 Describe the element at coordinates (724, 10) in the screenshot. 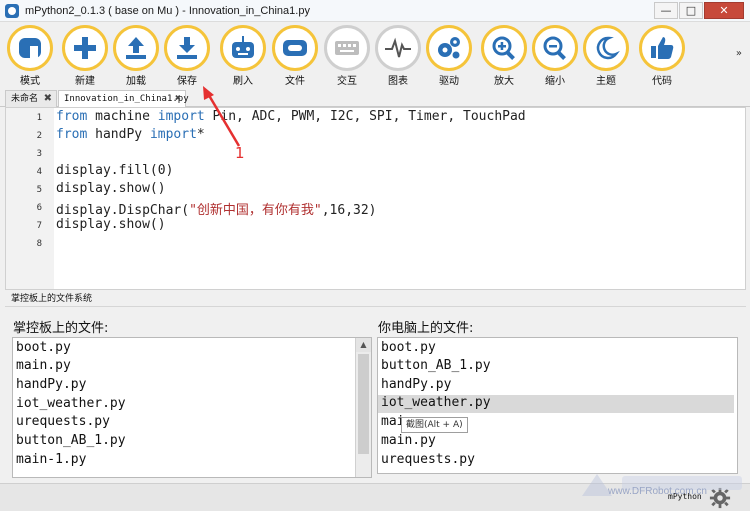

I see `close-button: ✕` at that location.